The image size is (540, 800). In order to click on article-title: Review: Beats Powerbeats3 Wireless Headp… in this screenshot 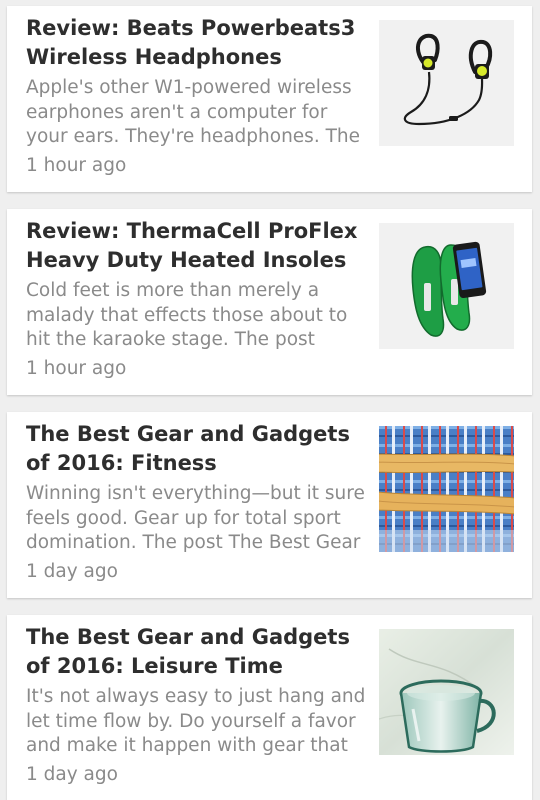, I will do `click(198, 43)`.